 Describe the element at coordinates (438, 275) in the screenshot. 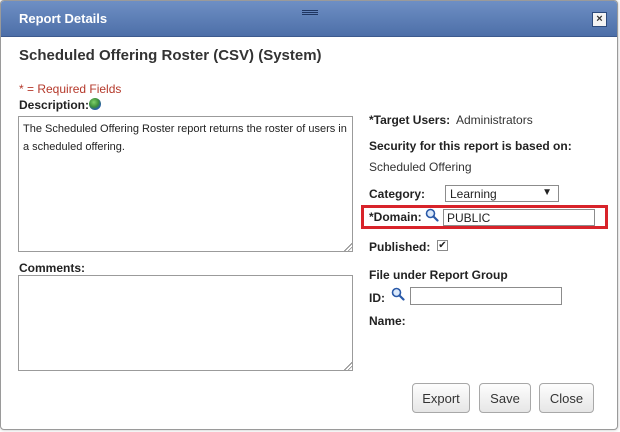

I see `report-group-label: File under Report Group` at that location.